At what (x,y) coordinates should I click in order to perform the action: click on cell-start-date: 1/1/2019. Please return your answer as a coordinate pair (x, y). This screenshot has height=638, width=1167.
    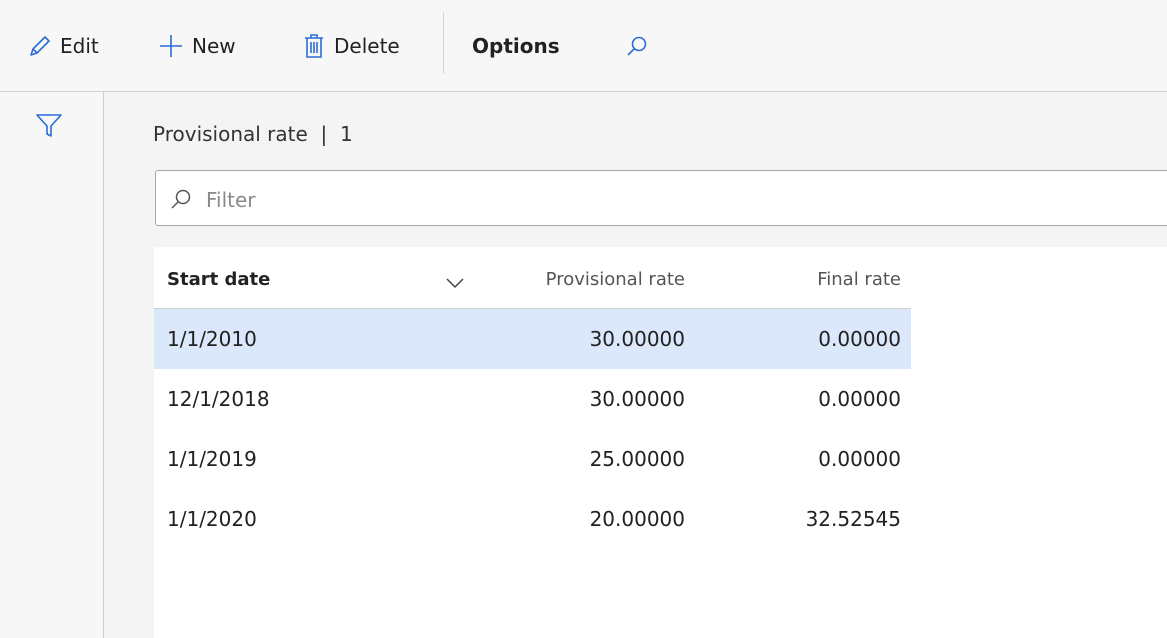
    Looking at the image, I should click on (212, 459).